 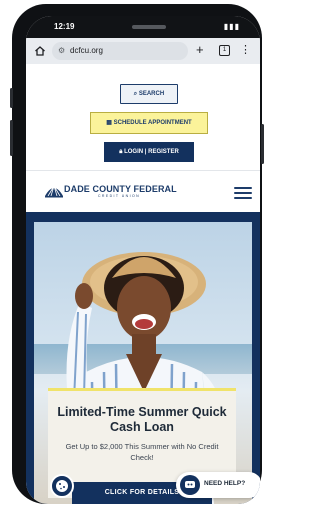 I want to click on tab-switcher-icon: 1, so click(x=224, y=50).